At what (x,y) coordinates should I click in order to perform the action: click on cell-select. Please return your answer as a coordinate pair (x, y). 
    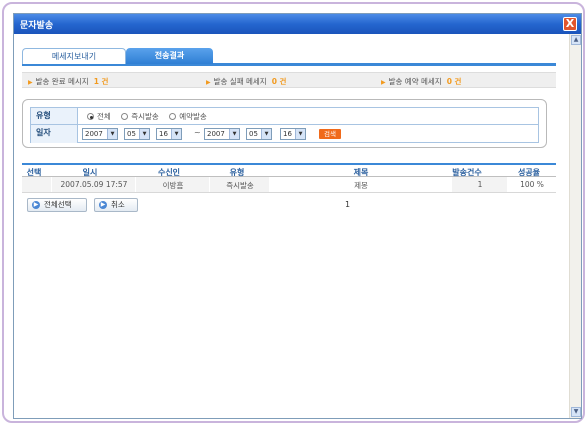
    Looking at the image, I should click on (37, 188).